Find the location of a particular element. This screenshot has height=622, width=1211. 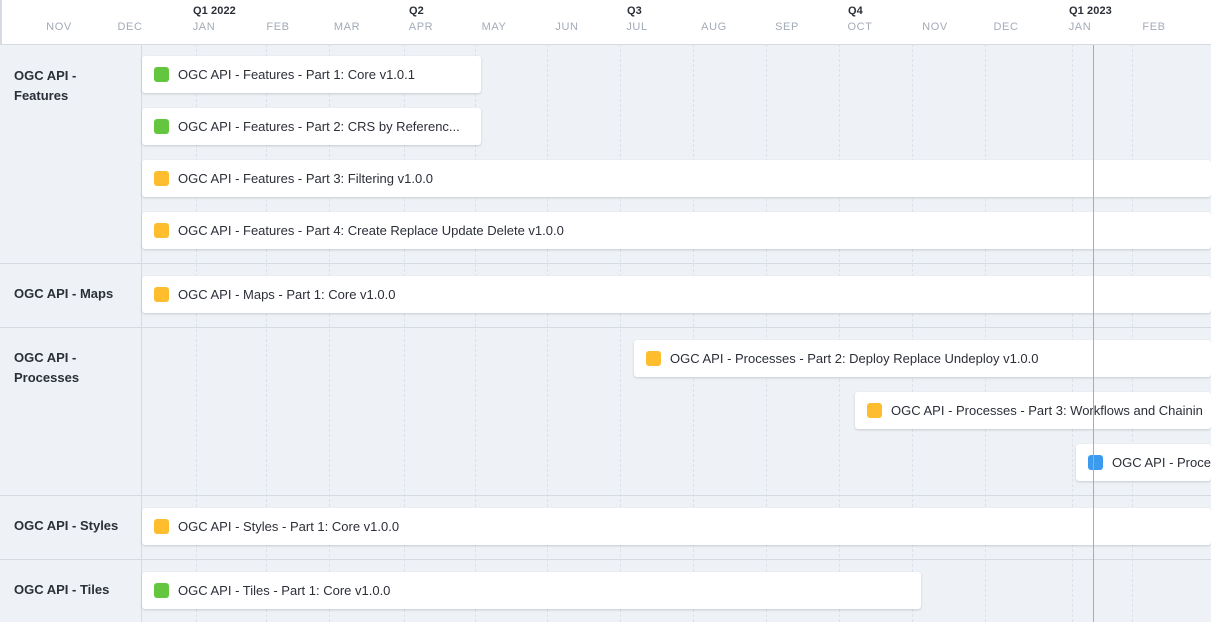

group-label-tiles: OGC API - Tiles is located at coordinates (62, 589).